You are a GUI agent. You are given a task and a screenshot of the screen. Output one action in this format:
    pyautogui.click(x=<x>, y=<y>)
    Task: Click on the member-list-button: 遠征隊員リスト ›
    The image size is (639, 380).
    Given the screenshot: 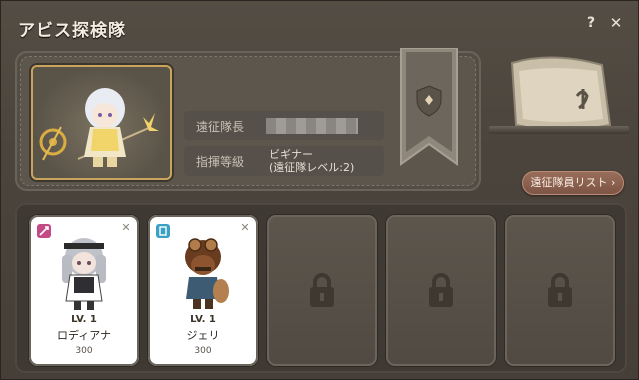 What is the action you would take?
    pyautogui.click(x=573, y=183)
    